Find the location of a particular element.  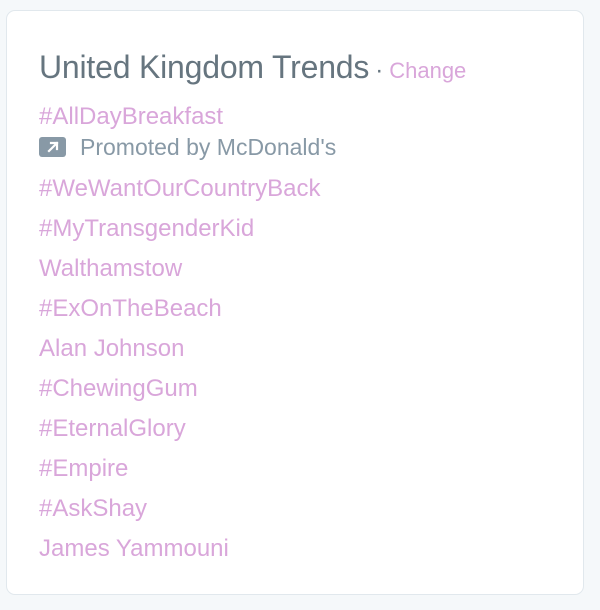

trend-item: #ChewingGum is located at coordinates (179, 395).